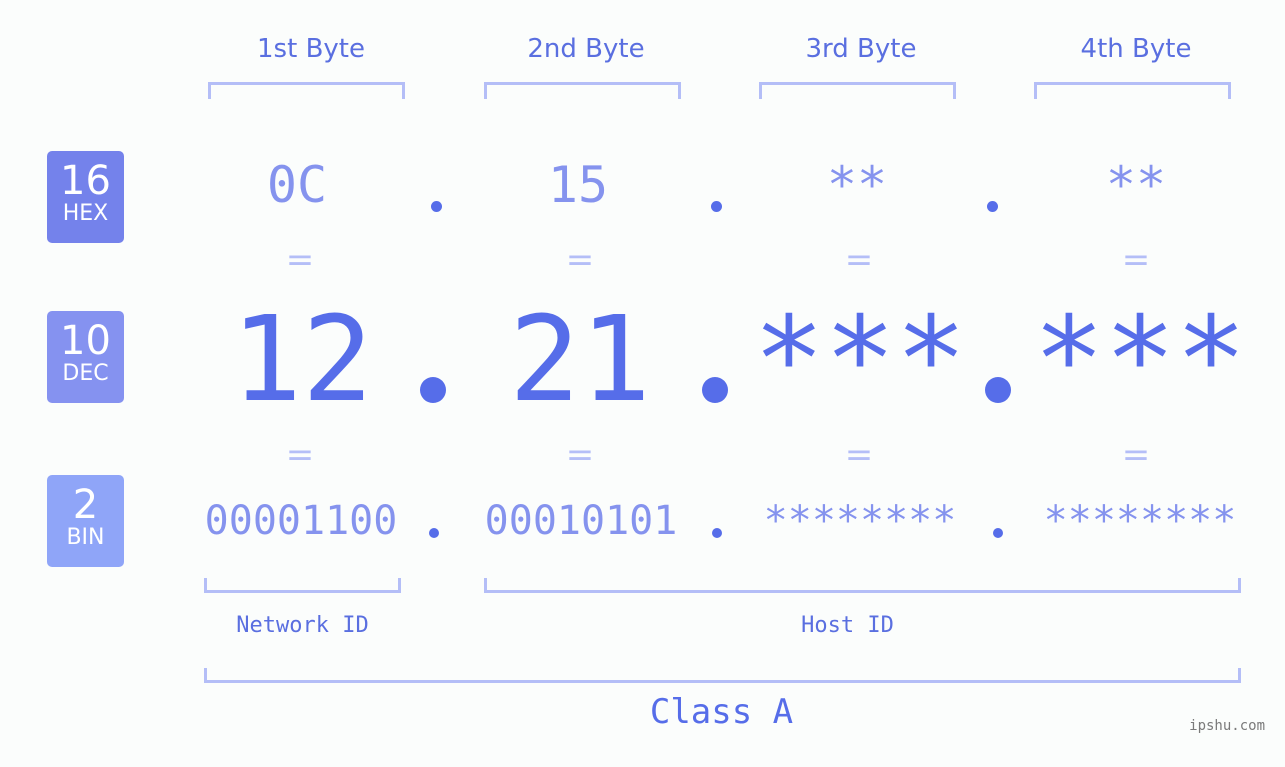  Describe the element at coordinates (85, 373) in the screenshot. I see `dec-label: DEC` at that location.